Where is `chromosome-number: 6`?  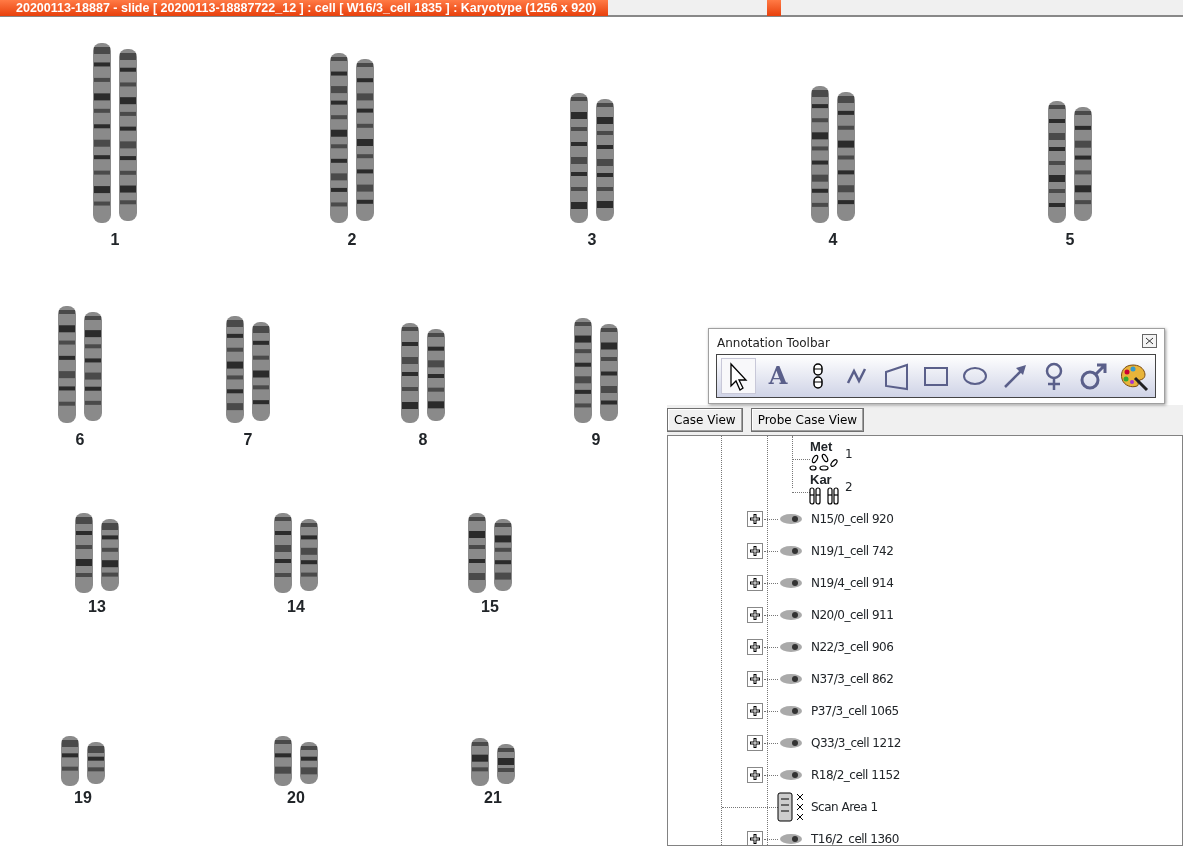 chromosome-number: 6 is located at coordinates (80, 440).